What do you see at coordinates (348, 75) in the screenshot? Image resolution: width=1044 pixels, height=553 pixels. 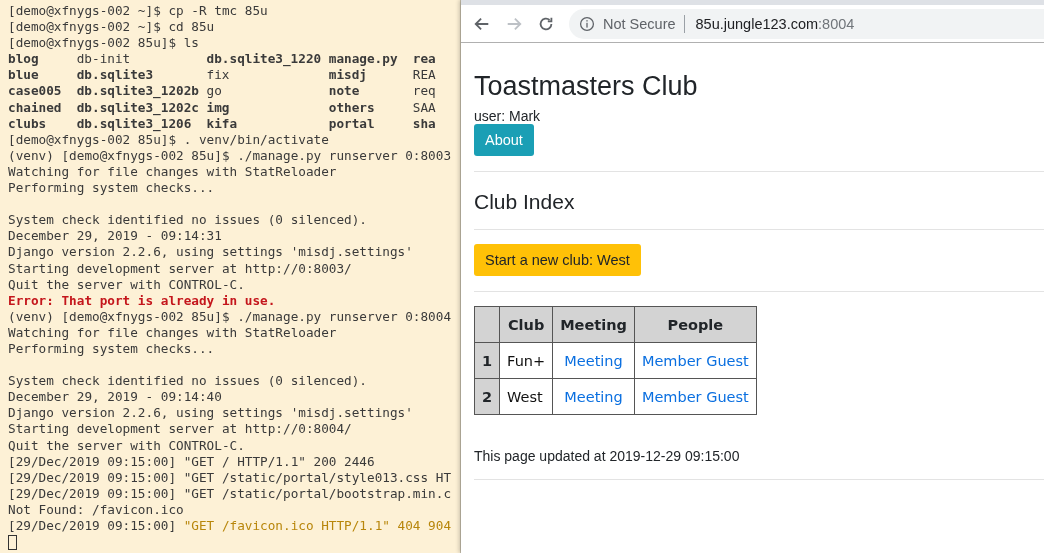 I see `file-name: misdj` at bounding box center [348, 75].